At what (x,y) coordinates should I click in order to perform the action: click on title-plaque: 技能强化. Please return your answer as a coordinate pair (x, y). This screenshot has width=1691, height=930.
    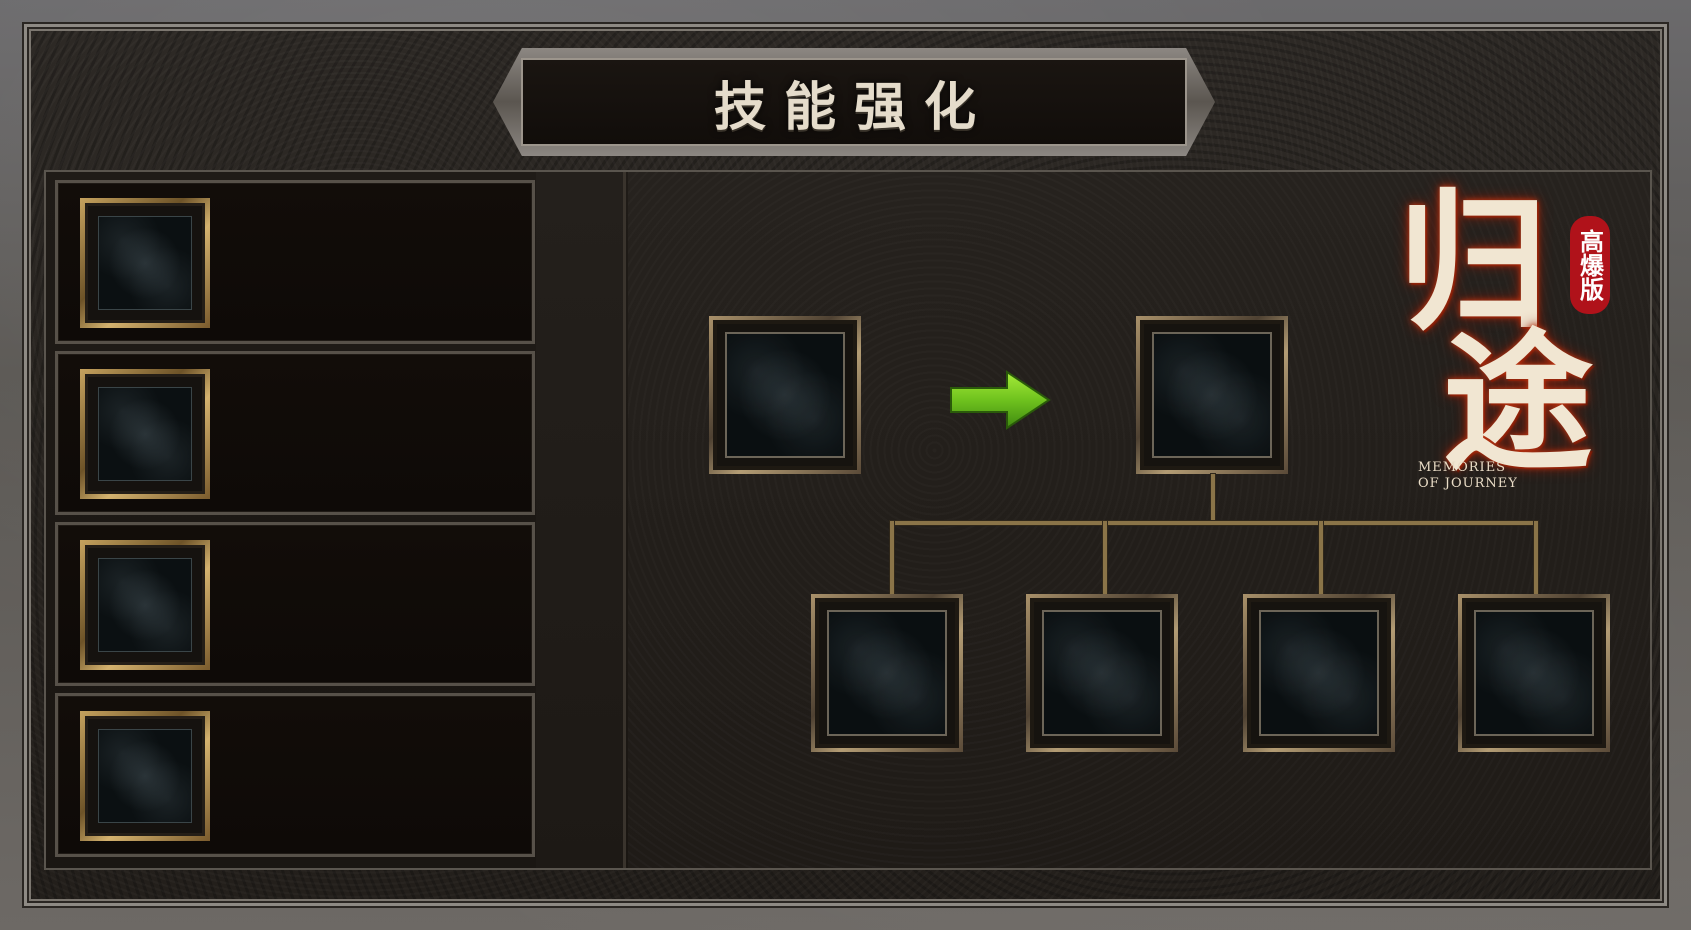
    Looking at the image, I should click on (854, 102).